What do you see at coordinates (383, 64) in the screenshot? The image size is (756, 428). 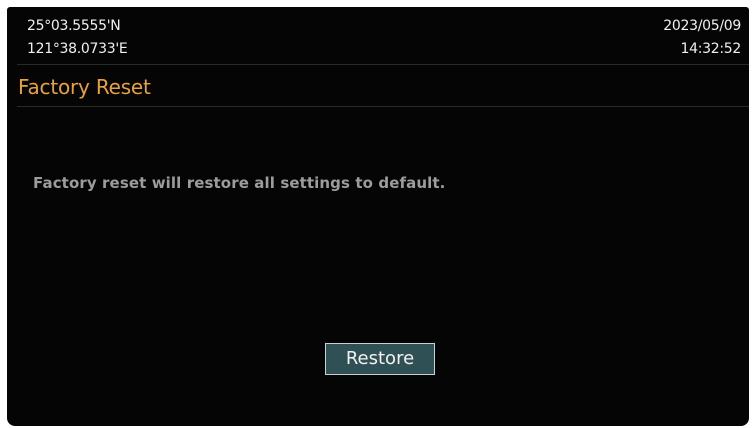 I see `status-divider` at bounding box center [383, 64].